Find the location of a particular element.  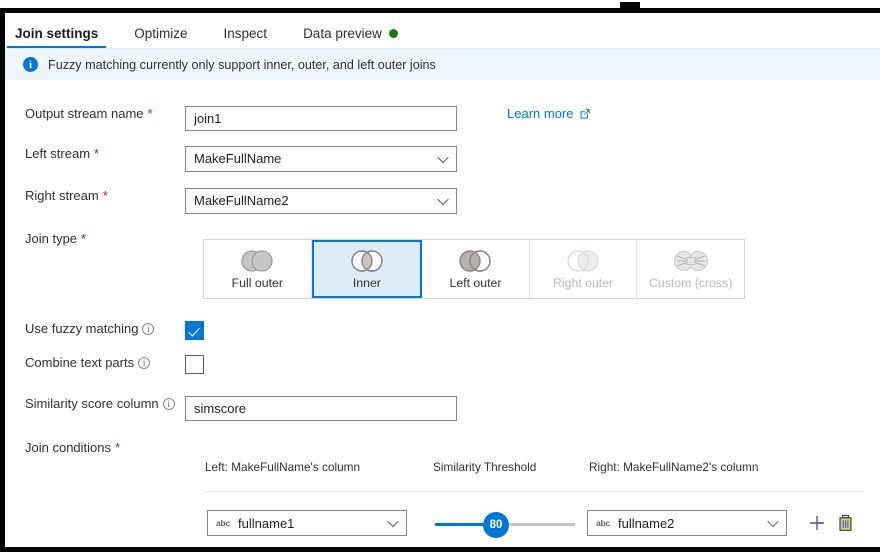

use-fuzzy-matching-label: Use fuzzy matching i is located at coordinates (95, 329).